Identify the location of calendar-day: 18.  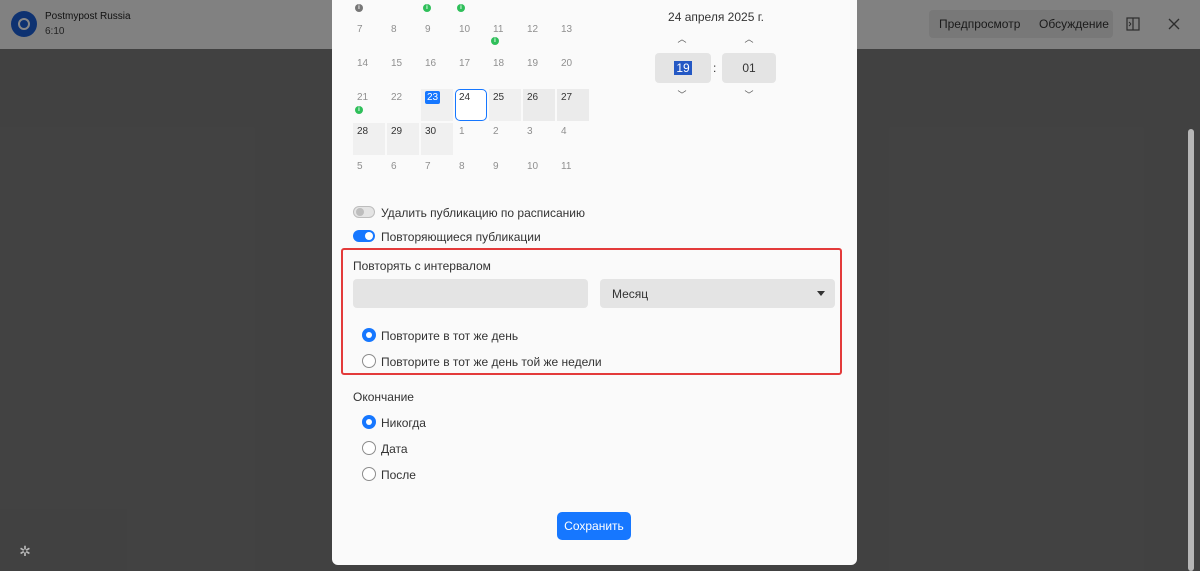
(505, 71).